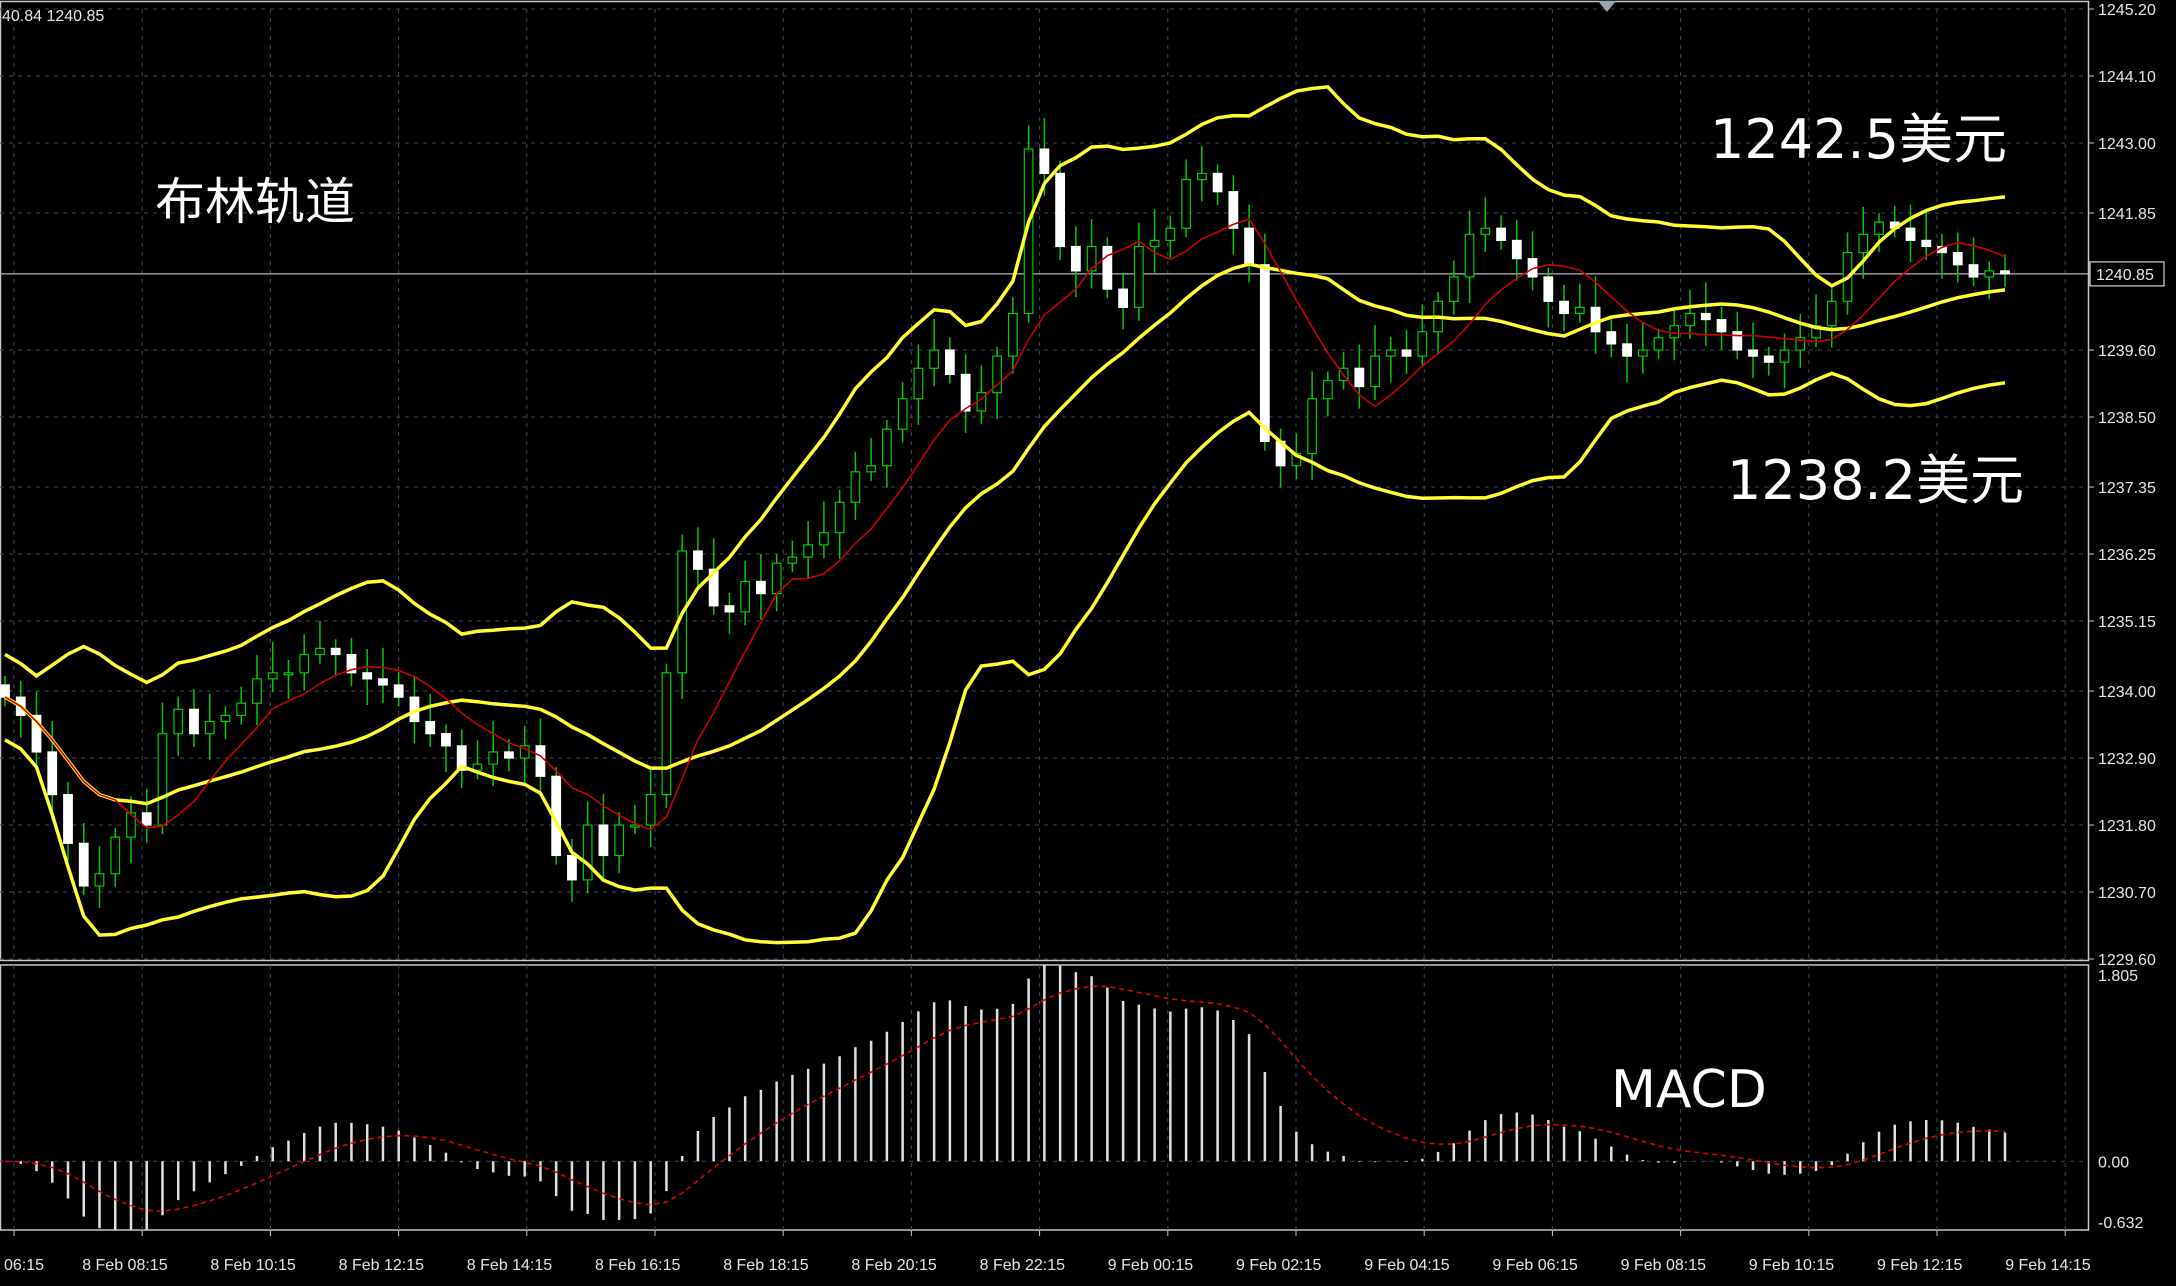 The height and width of the screenshot is (1286, 2176). Describe the element at coordinates (1151, 1265) in the screenshot. I see `x-tick-label: 9 Feb 00:15` at that location.